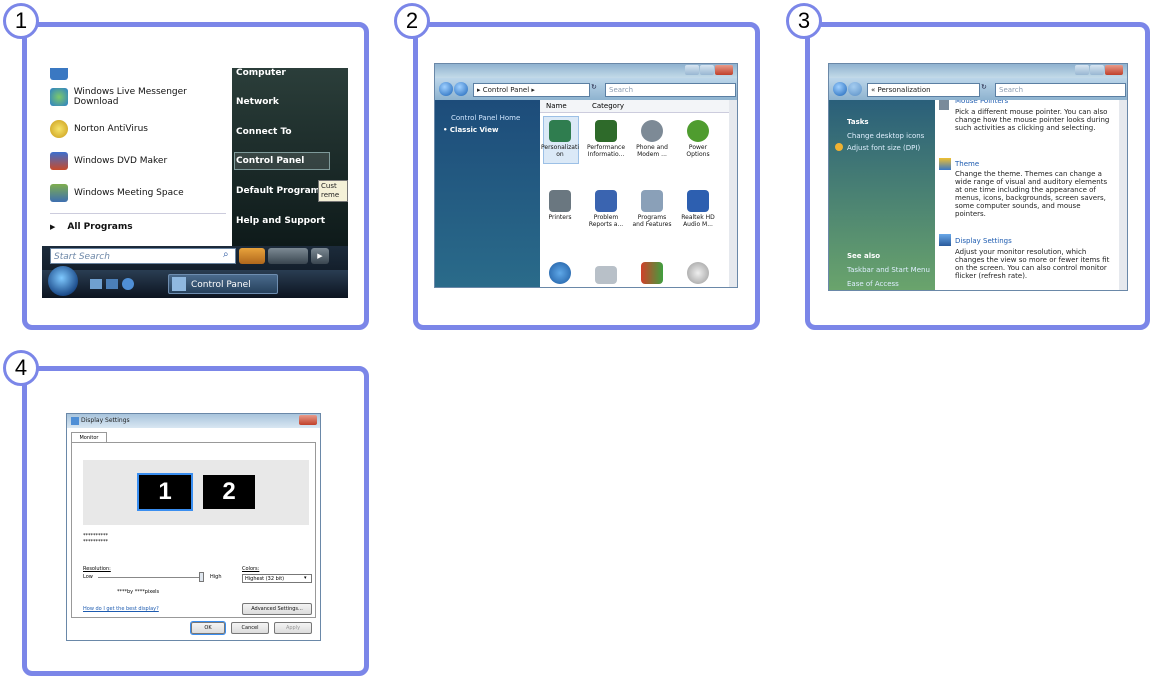 The width and height of the screenshot is (1150, 676). I want to click on right-item-default-programs: Default Programs, so click(280, 191).